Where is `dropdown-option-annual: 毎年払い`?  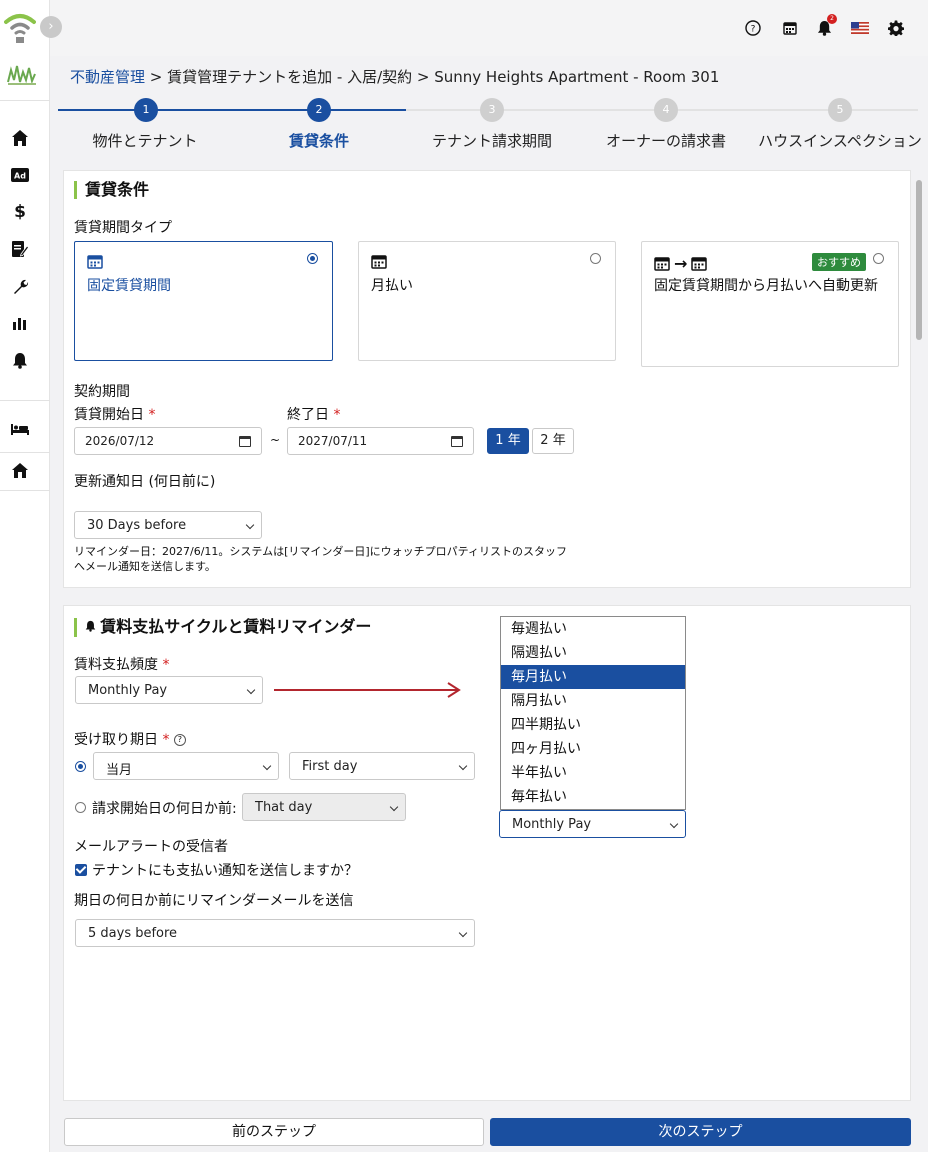 dropdown-option-annual: 毎年払い is located at coordinates (593, 797).